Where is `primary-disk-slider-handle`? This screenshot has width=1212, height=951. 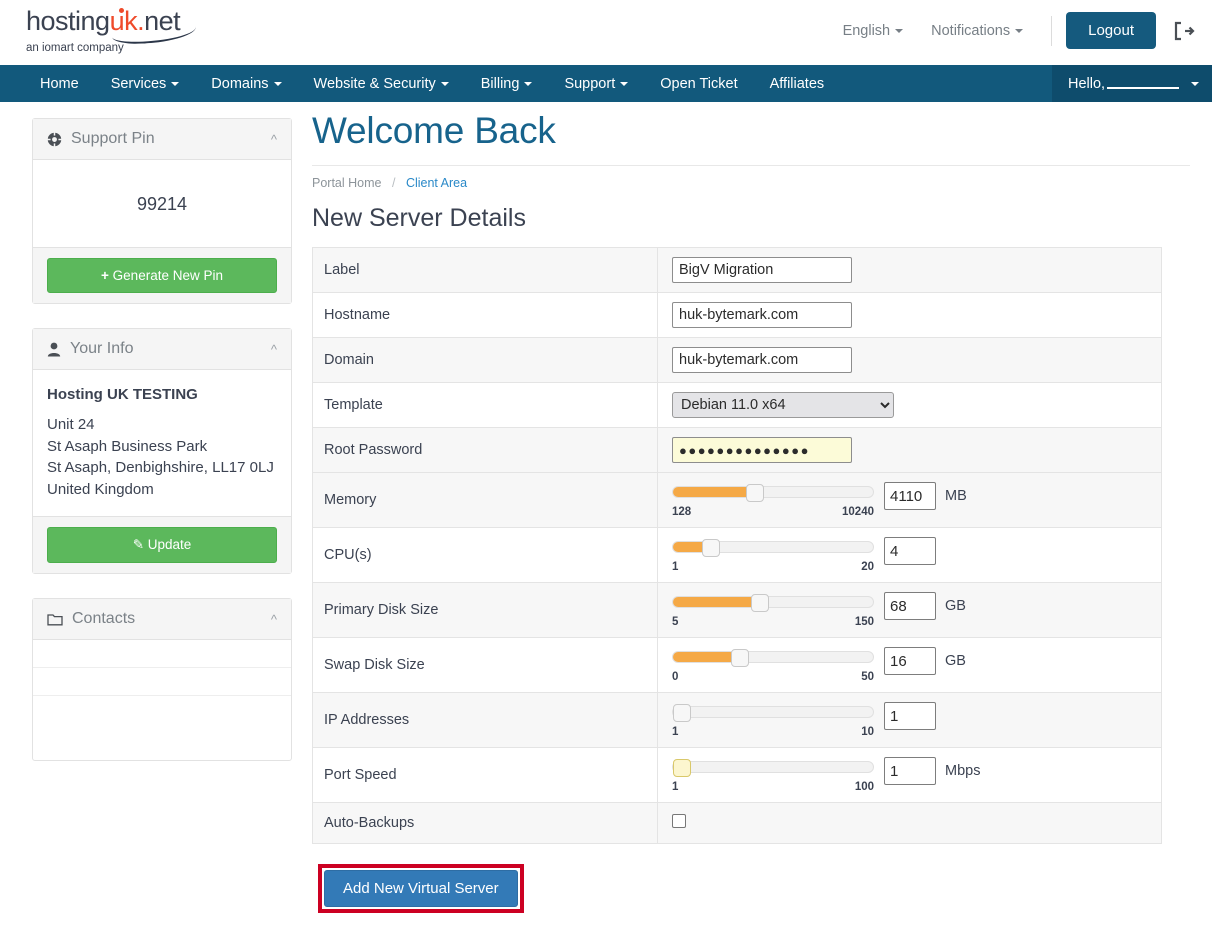
primary-disk-slider-handle is located at coordinates (760, 603).